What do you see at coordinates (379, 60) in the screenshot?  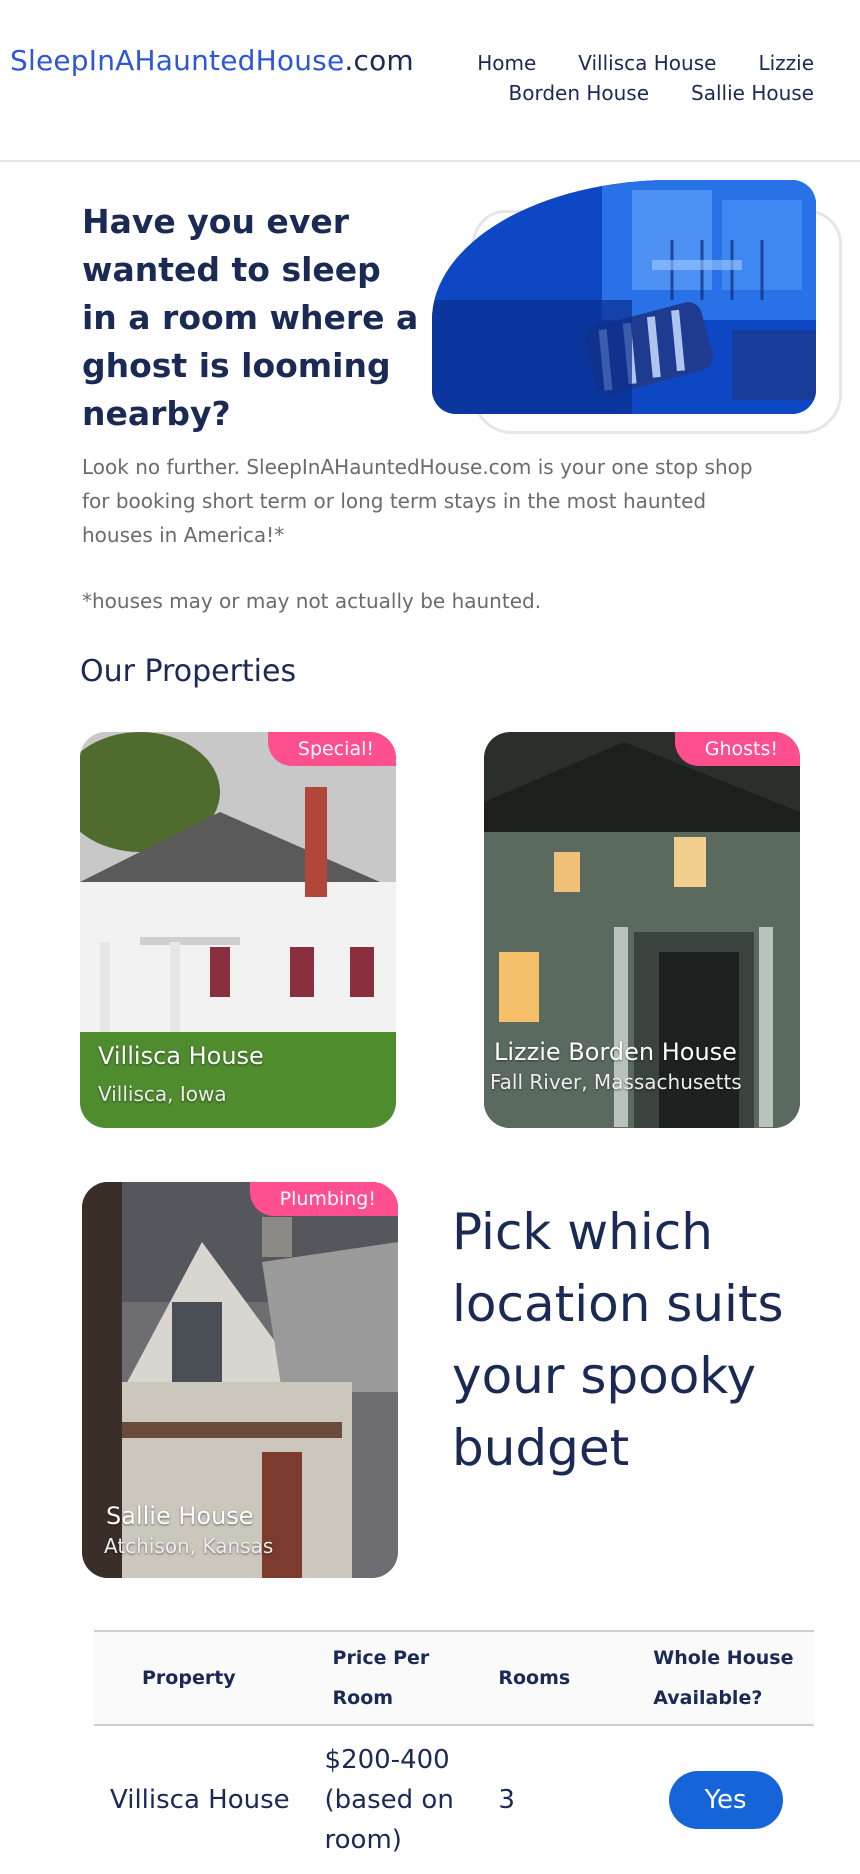 I see `brand-tld: .com` at bounding box center [379, 60].